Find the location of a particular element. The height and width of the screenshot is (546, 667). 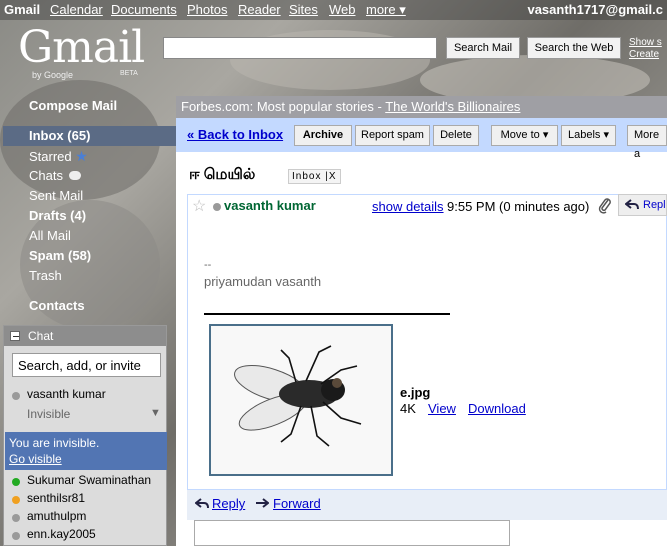

app-name: Gmail is located at coordinates (22, 9).